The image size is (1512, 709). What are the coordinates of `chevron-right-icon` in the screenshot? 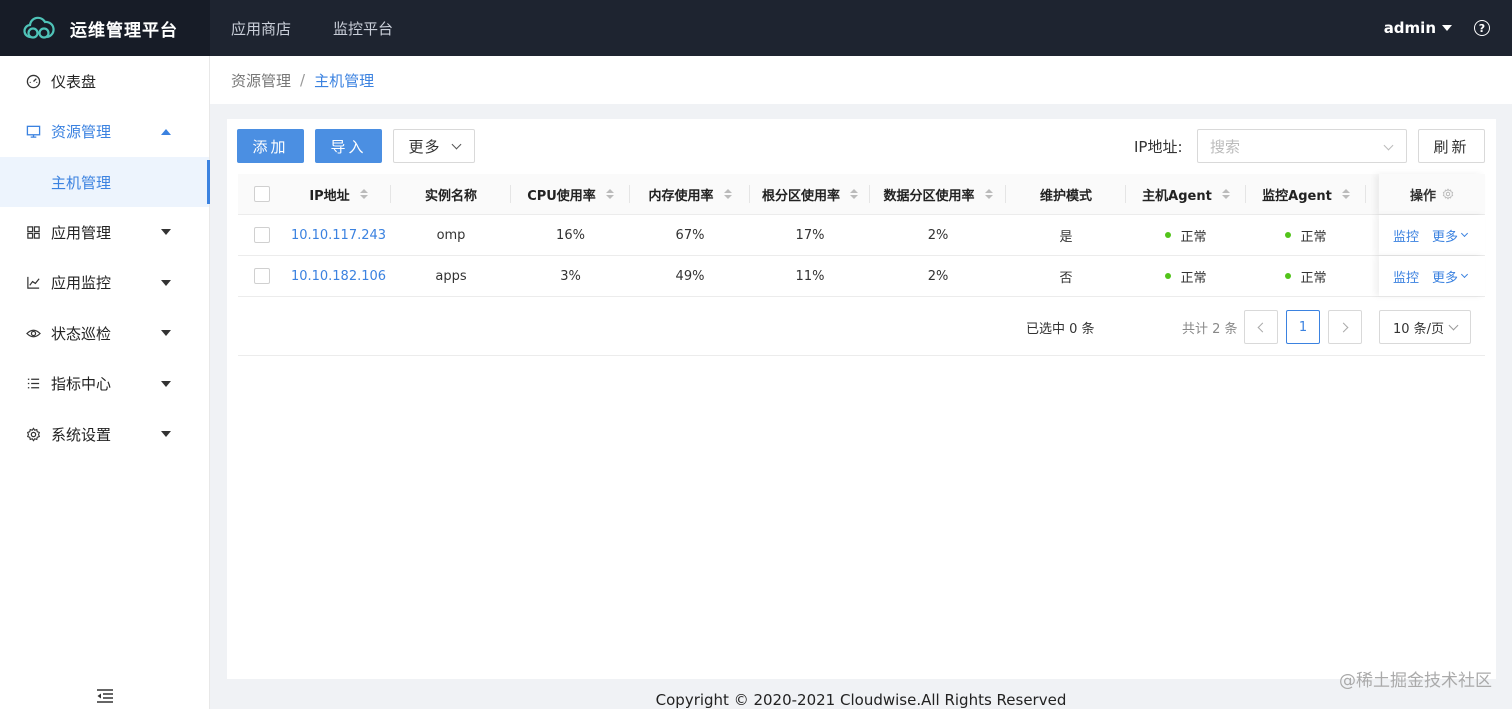 It's located at (1343, 327).